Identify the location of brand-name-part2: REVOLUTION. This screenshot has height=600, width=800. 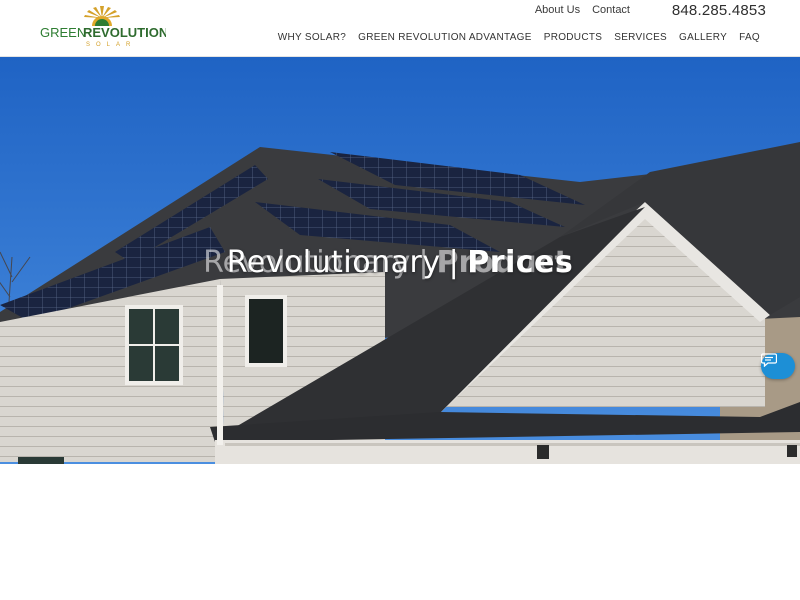
(124, 32).